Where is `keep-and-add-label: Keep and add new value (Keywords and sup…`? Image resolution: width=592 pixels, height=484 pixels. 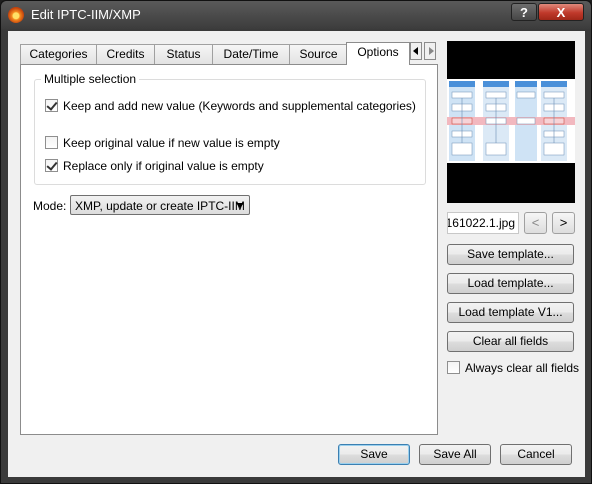 keep-and-add-label: Keep and add new value (Keywords and sup… is located at coordinates (239, 106).